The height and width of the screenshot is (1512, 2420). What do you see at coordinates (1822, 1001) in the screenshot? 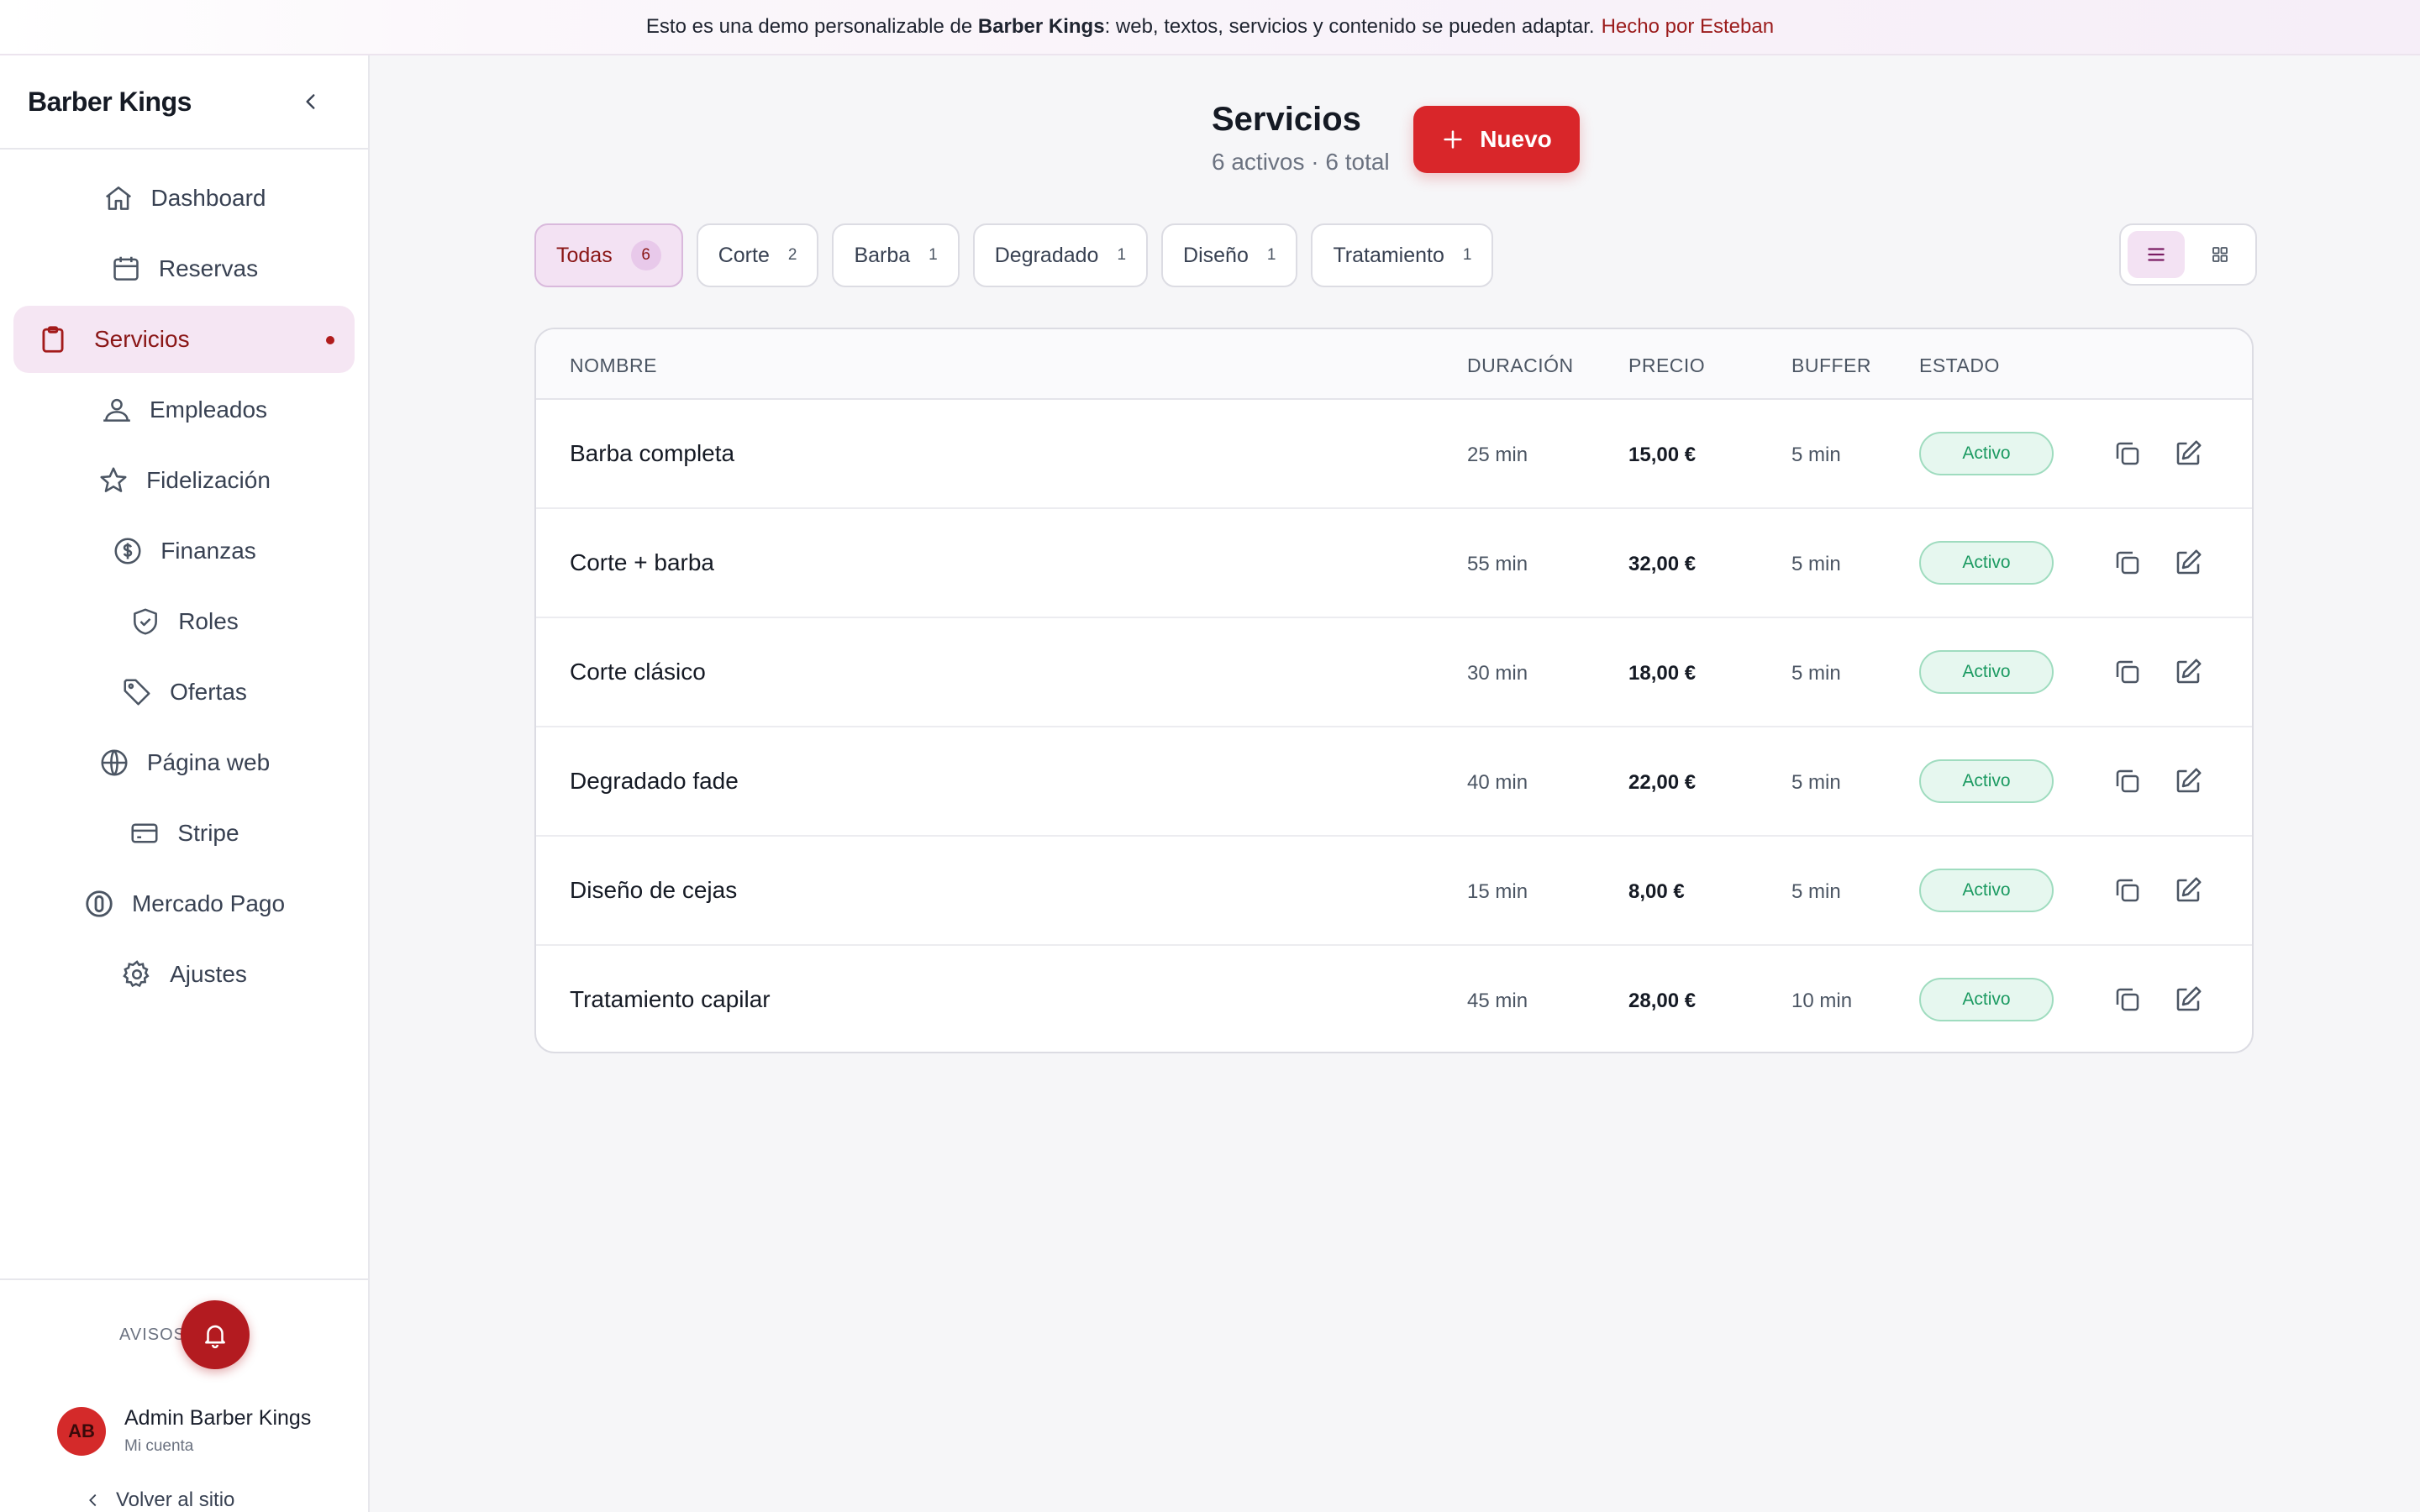
I see `service-buffer: 10 min` at bounding box center [1822, 1001].